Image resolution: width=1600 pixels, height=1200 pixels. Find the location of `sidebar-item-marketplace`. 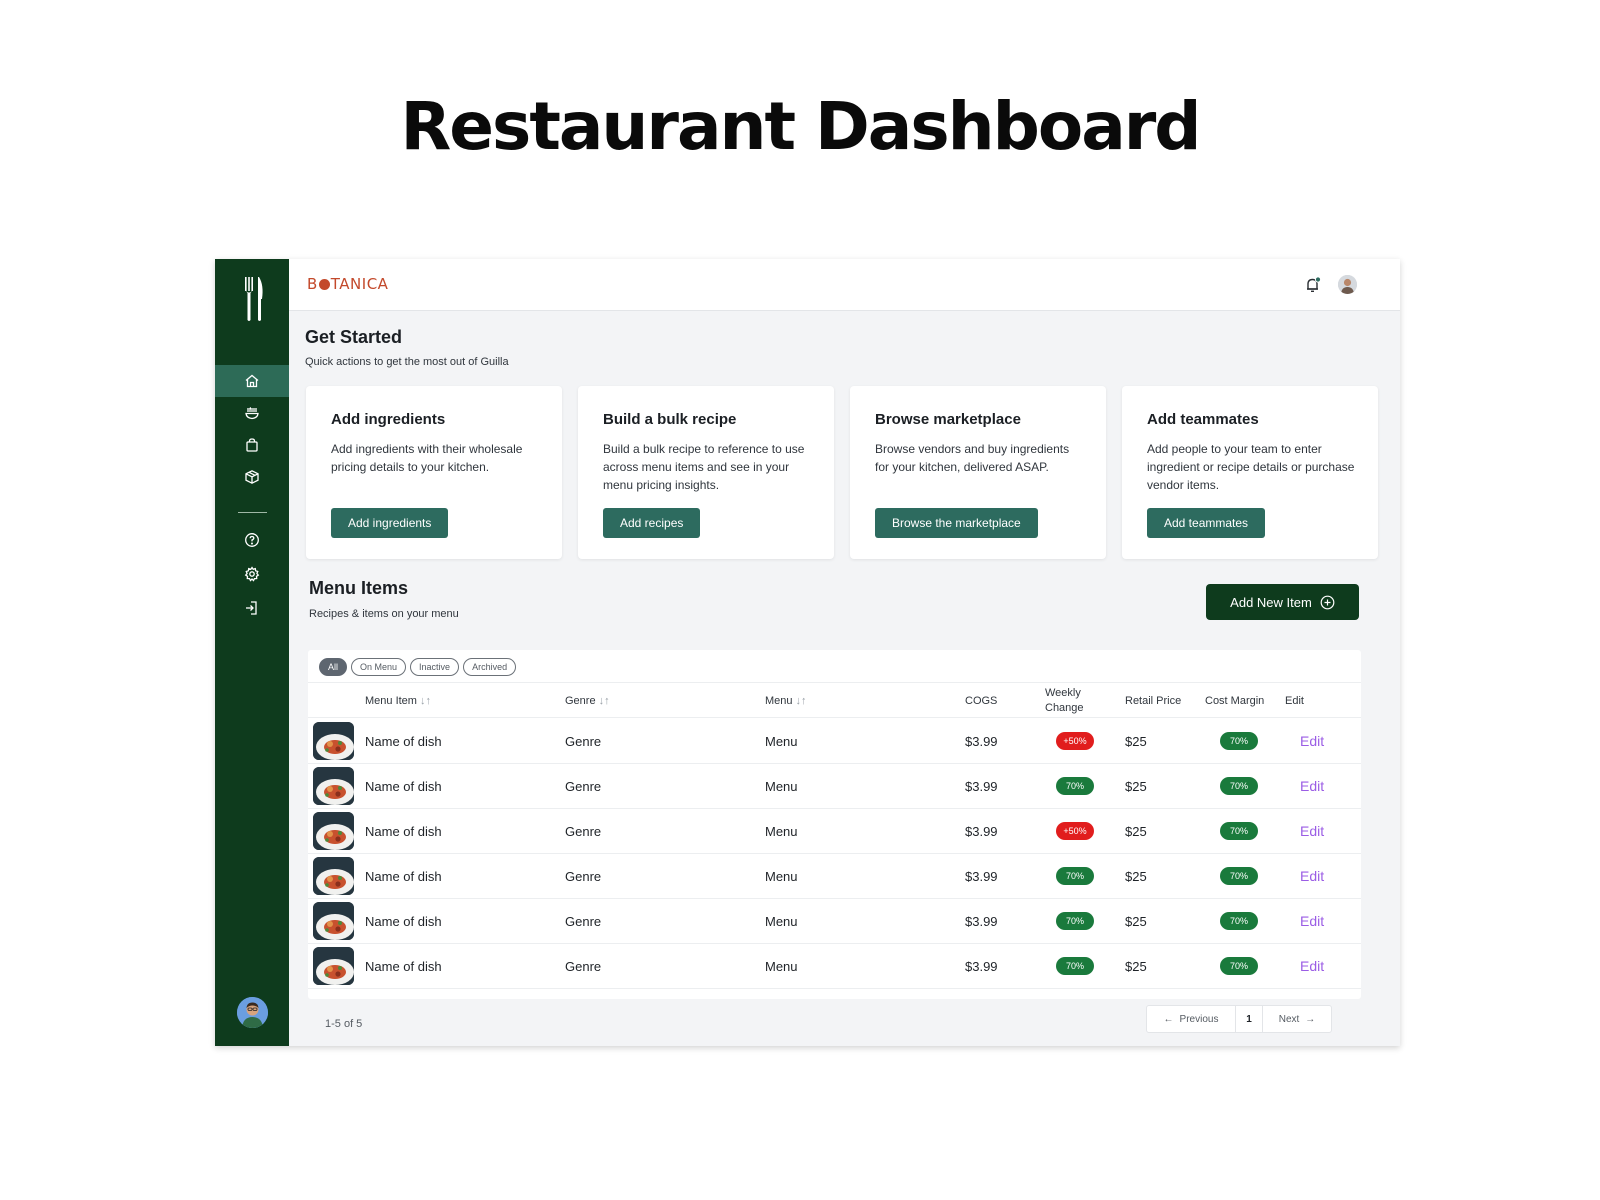

sidebar-item-marketplace is located at coordinates (252, 445).